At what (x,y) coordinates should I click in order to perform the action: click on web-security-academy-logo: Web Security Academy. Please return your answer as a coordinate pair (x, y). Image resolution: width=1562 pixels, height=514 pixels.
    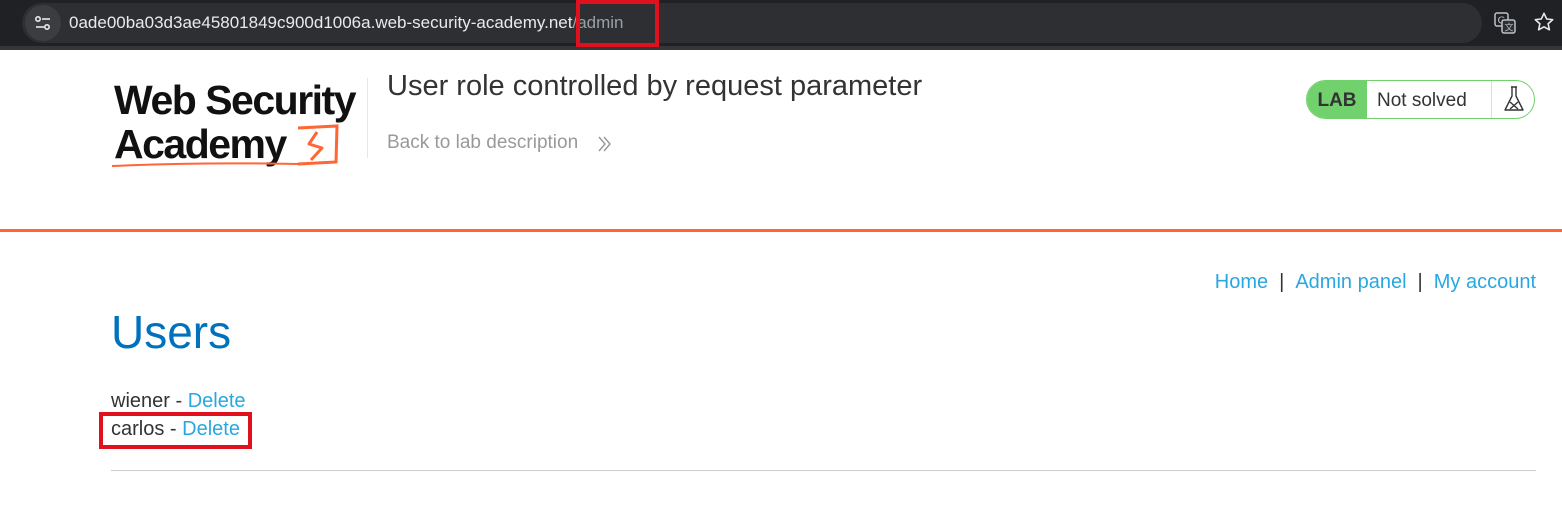
    Looking at the image, I should click on (237, 126).